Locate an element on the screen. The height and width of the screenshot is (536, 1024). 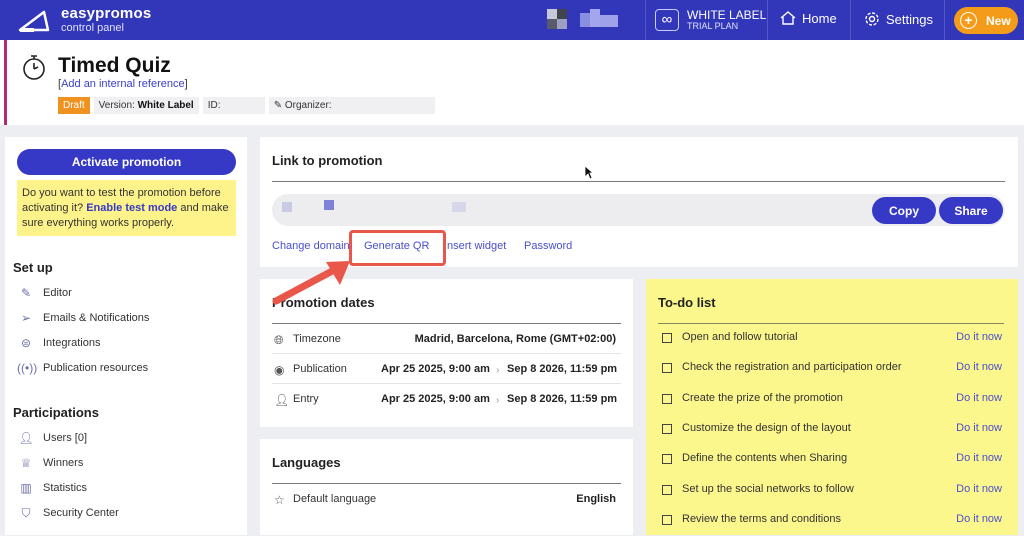
todo-item: Review the terms and conditions Do it now is located at coordinates (833, 521).